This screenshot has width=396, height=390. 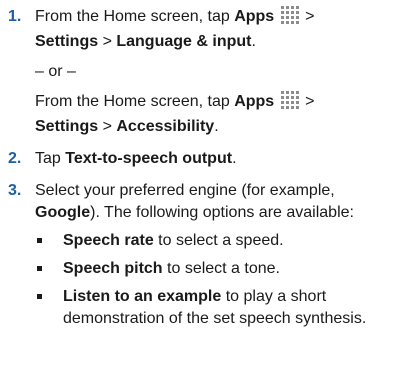 I want to click on text-to-speech-output-label: Text-to-speech output, so click(x=149, y=158).